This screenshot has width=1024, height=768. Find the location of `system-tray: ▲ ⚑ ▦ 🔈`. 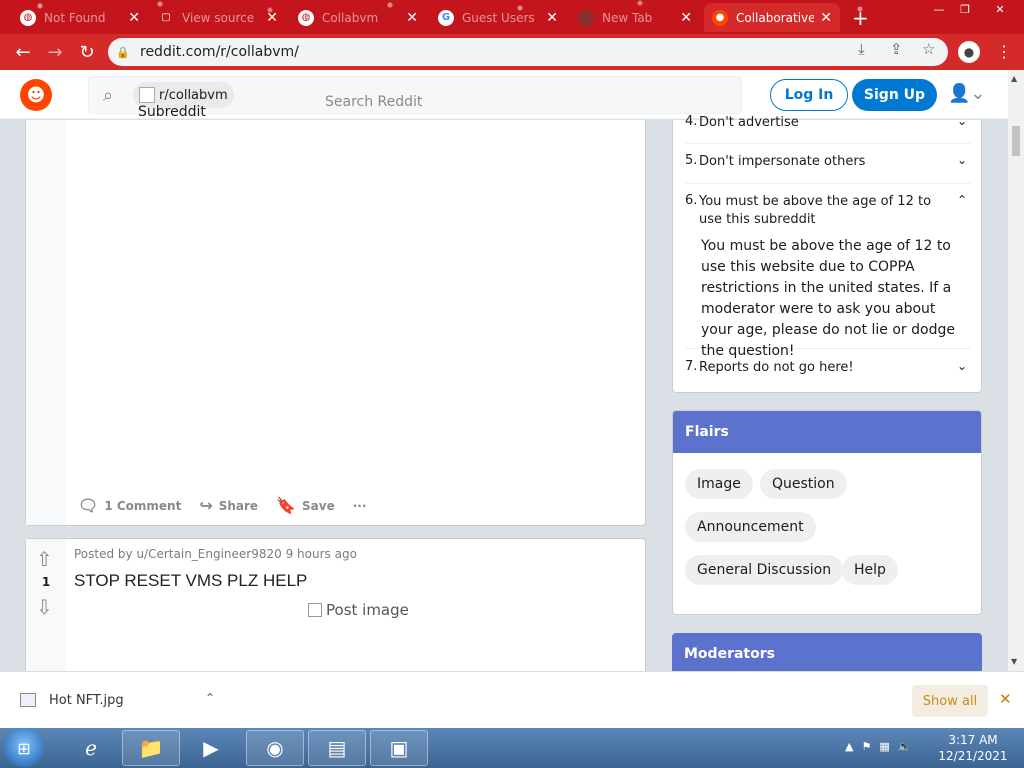

system-tray: ▲ ⚑ ▦ 🔈 is located at coordinates (878, 746).